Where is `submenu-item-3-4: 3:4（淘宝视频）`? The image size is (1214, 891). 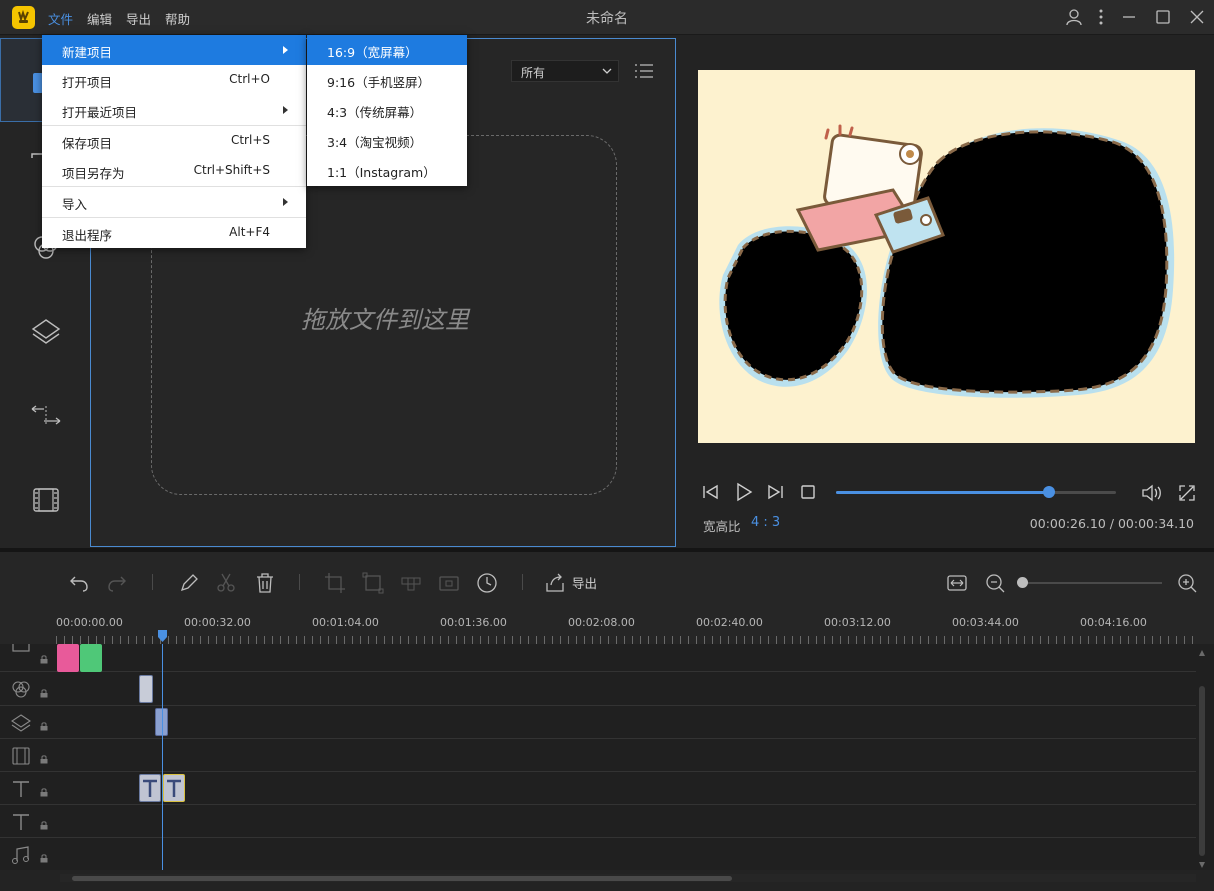
submenu-item-3-4: 3:4（淘宝视频） is located at coordinates (387, 140).